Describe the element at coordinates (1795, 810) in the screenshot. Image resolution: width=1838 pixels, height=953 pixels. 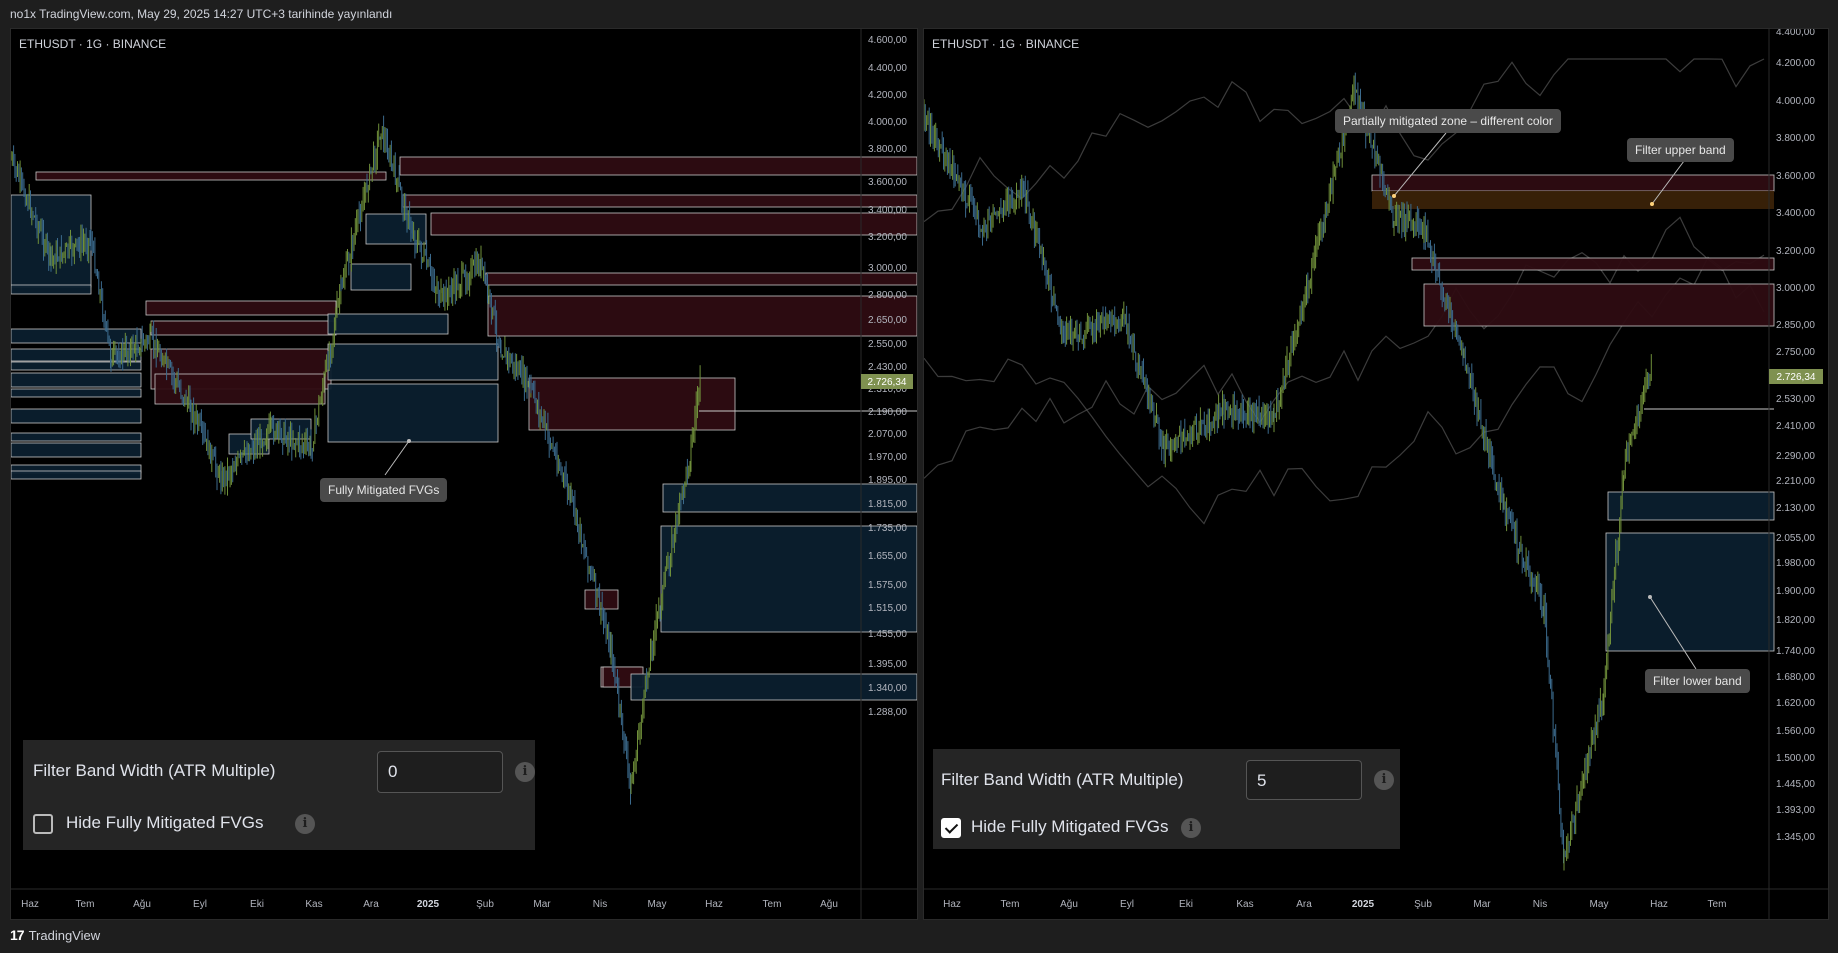
I see `price-tick-label: 1.393,00` at that location.